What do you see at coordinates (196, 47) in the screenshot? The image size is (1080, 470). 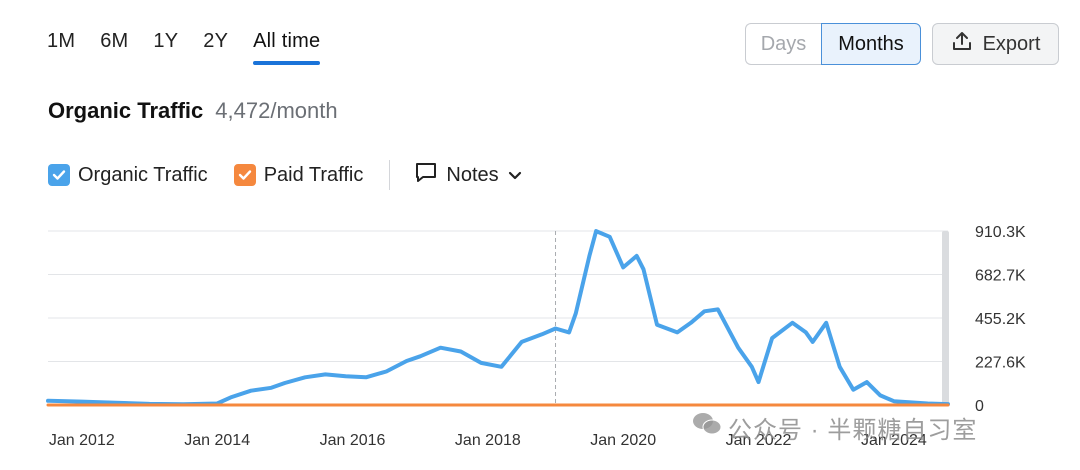 I see `date-range-tabs: 1M 6M 1Y 2Y All time` at bounding box center [196, 47].